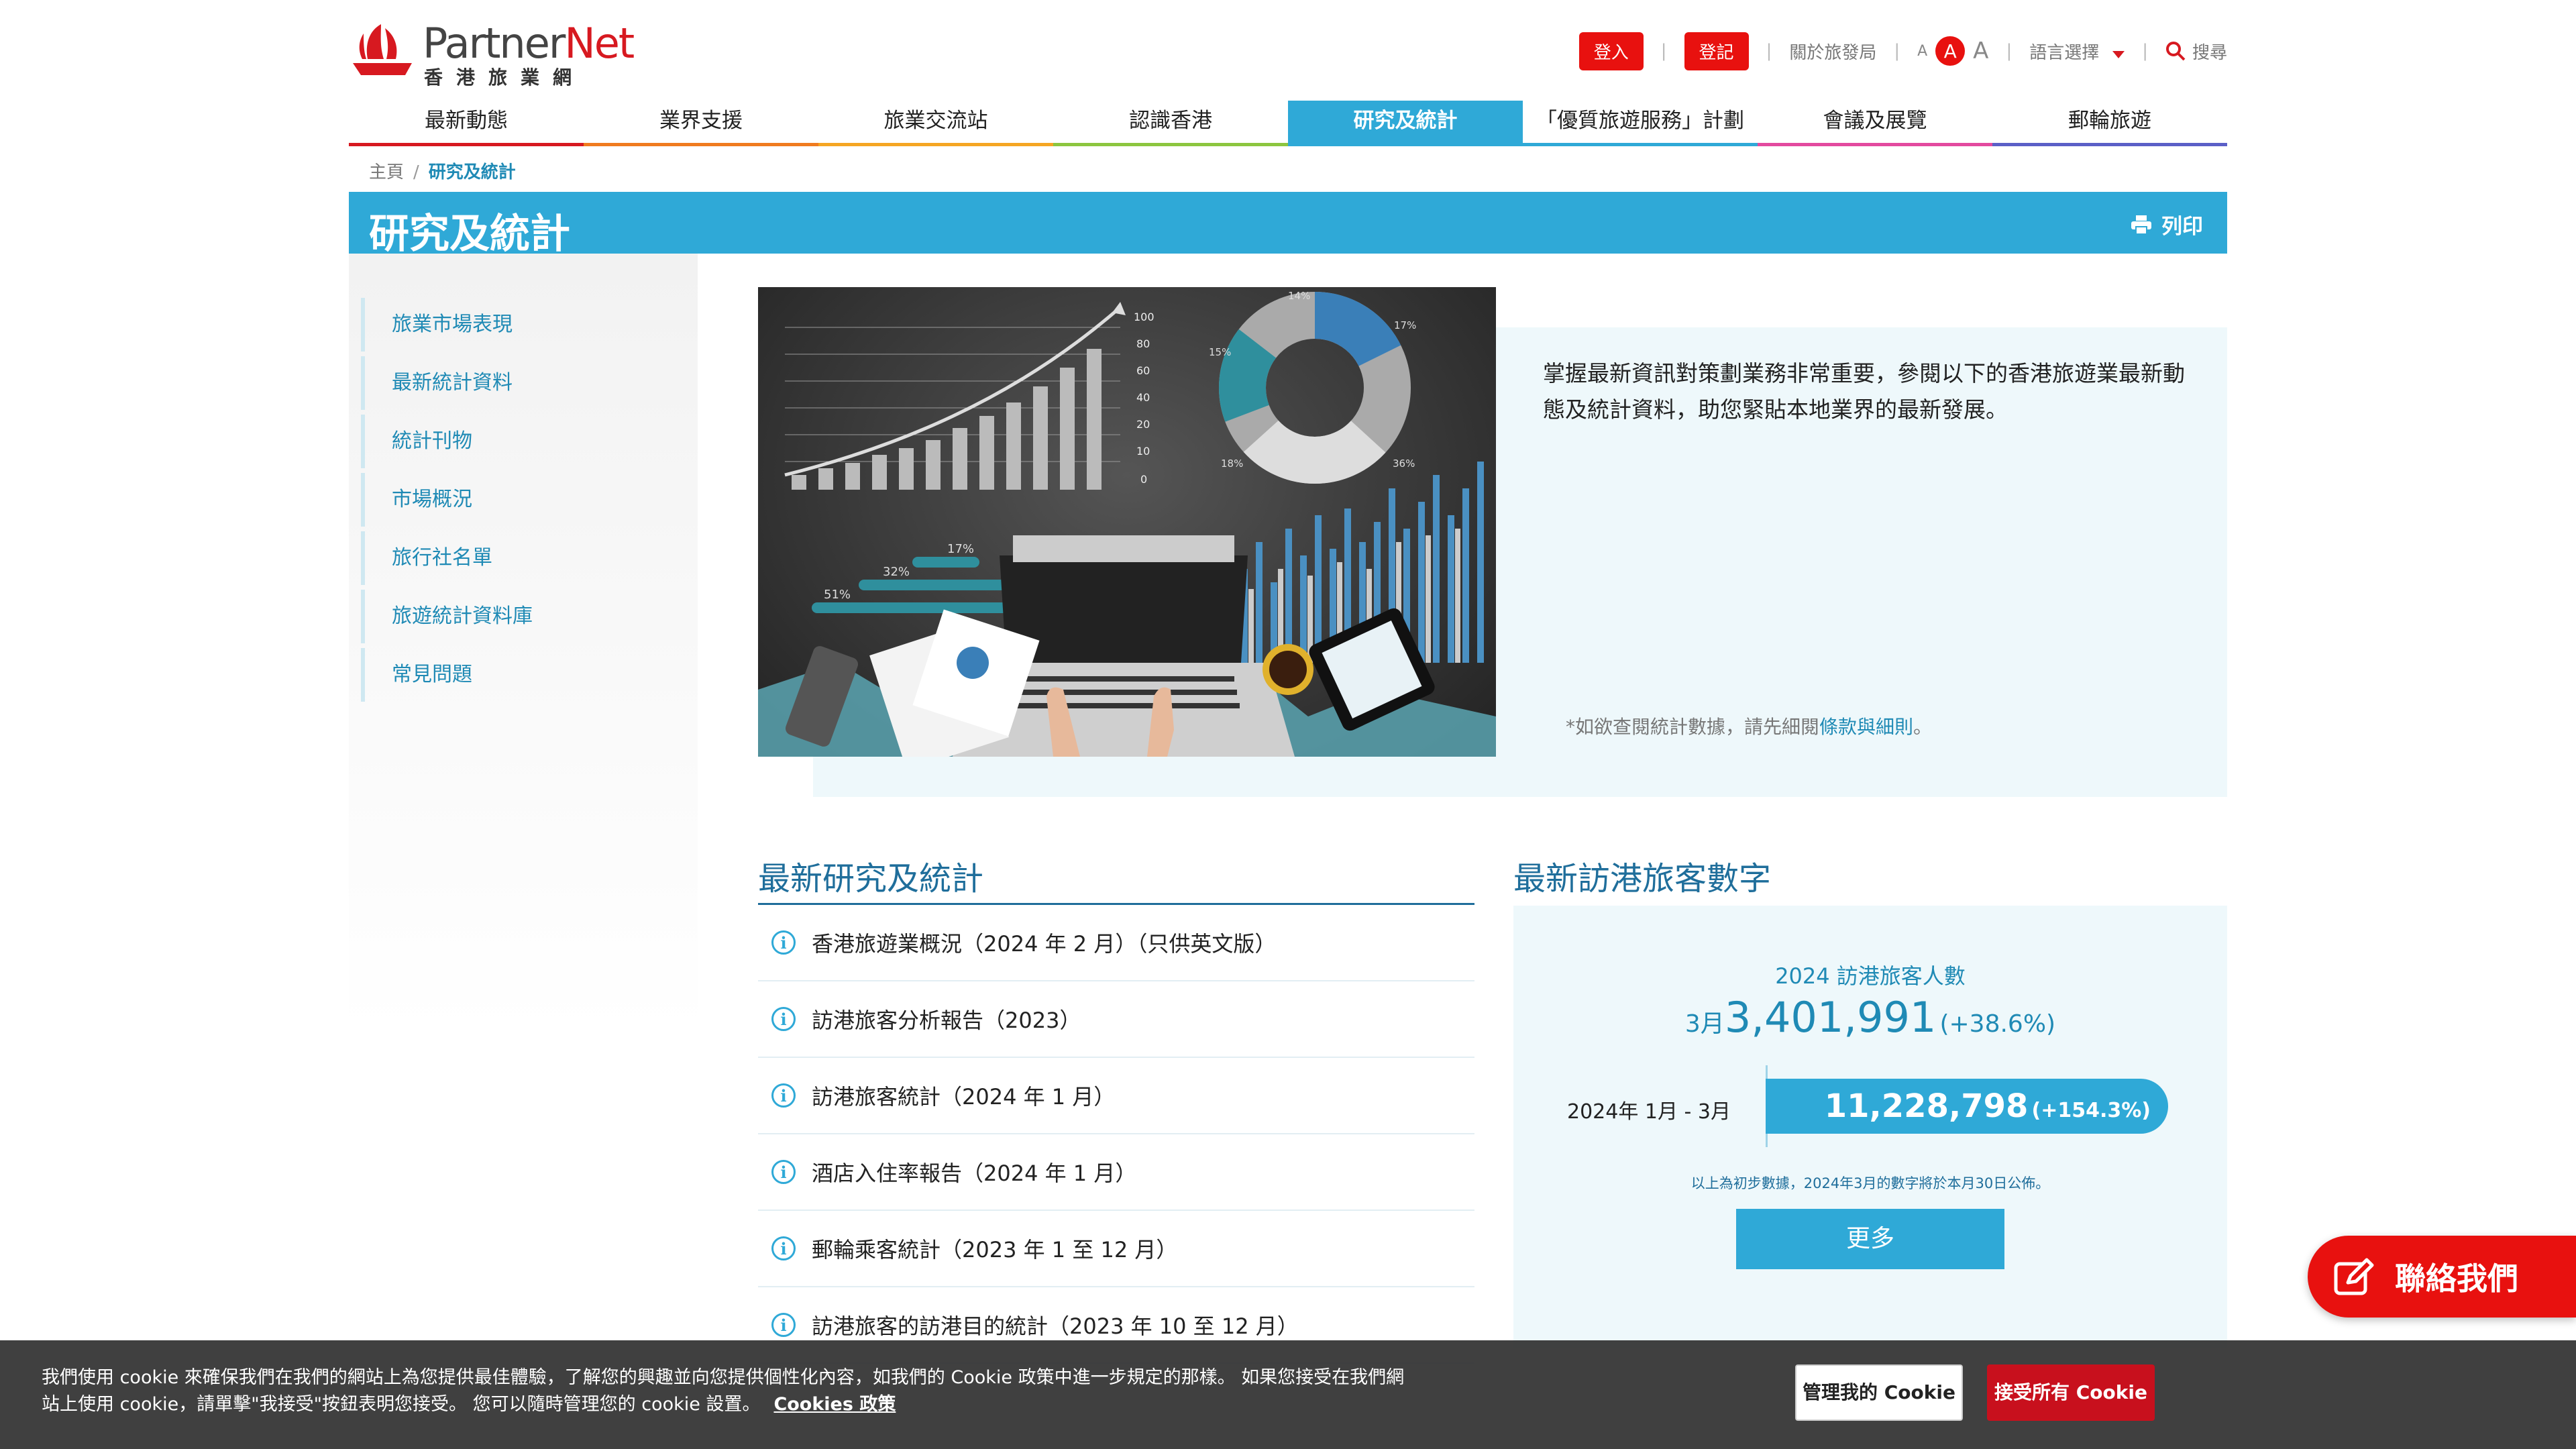 Image resolution: width=2576 pixels, height=1449 pixels. What do you see at coordinates (1830, 1017) in the screenshot?
I see `stats-month-value: 3,401,991` at bounding box center [1830, 1017].